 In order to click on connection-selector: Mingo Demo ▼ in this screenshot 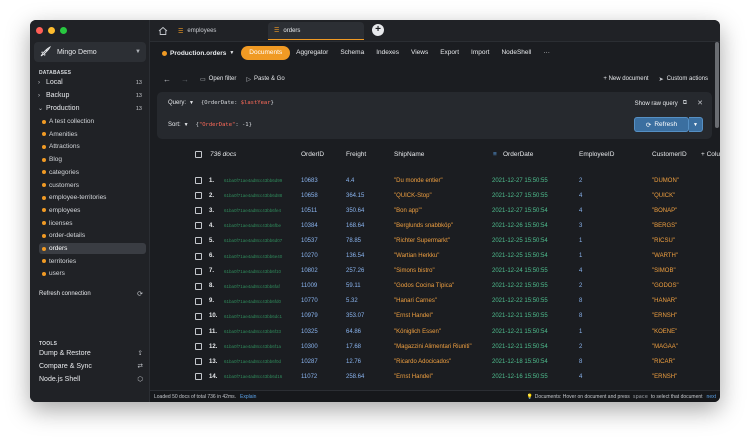, I will do `click(90, 52)`.